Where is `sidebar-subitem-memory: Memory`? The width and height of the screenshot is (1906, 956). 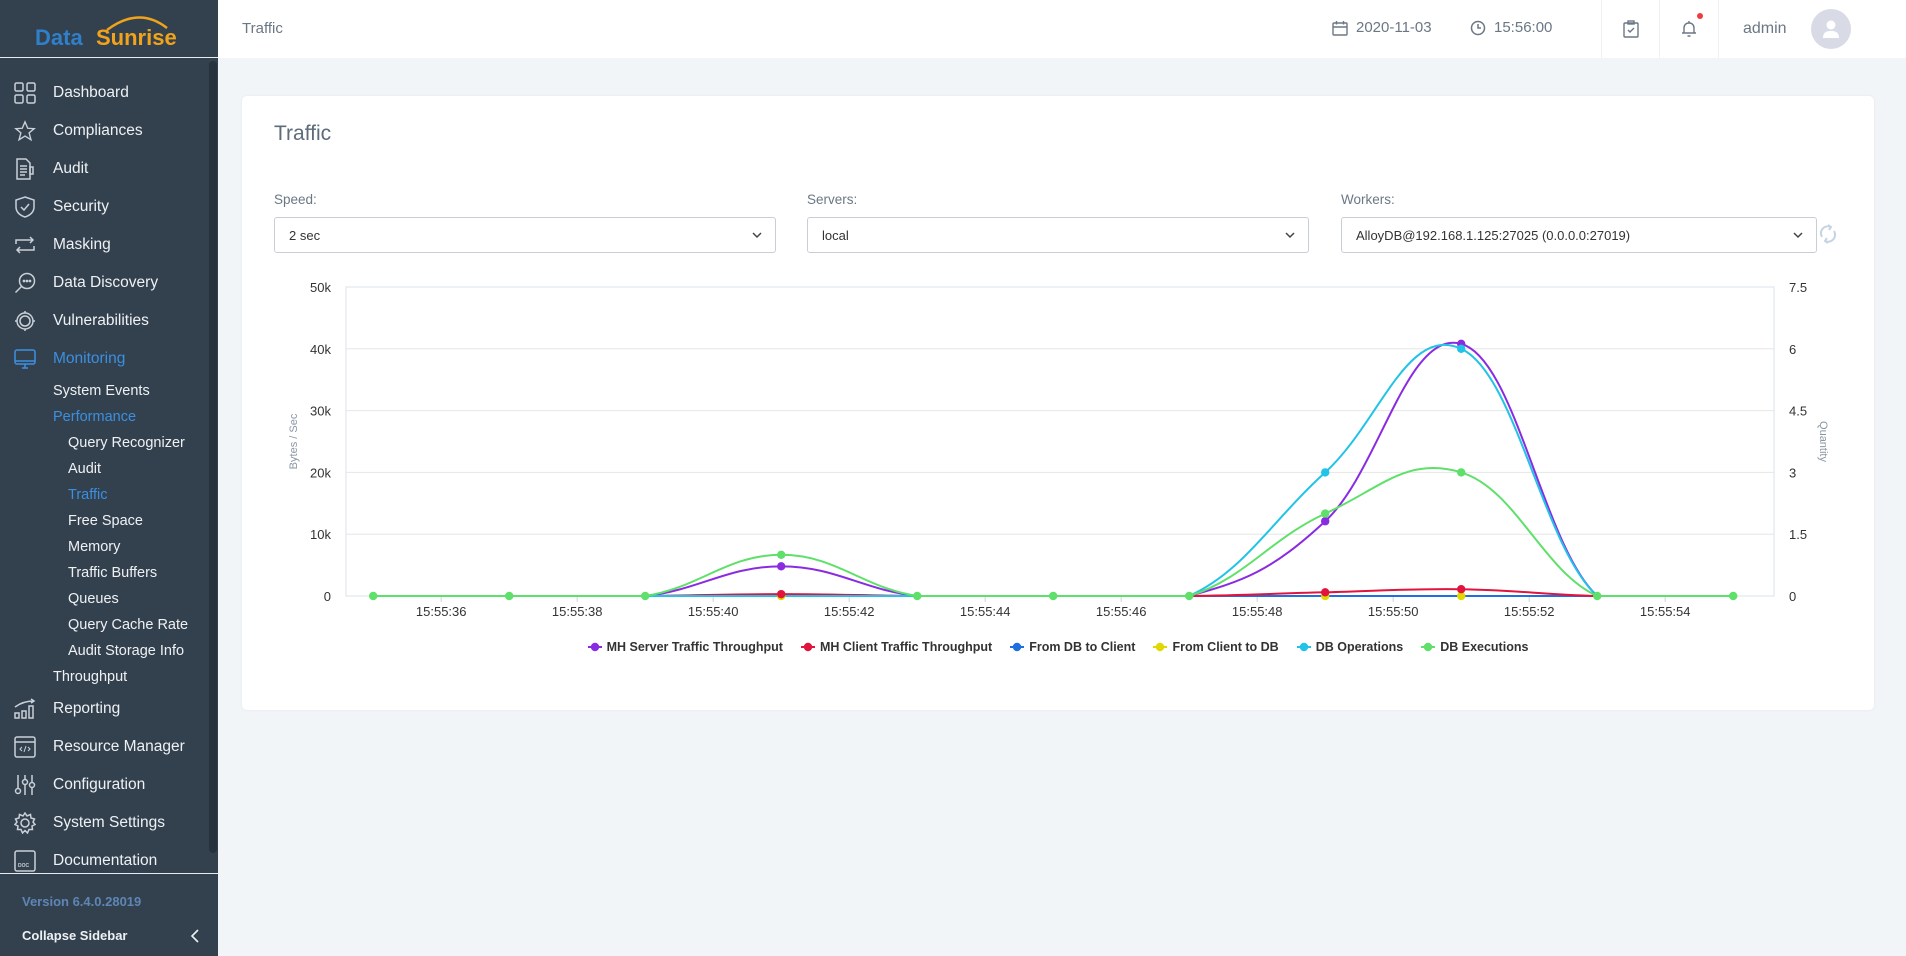 sidebar-subitem-memory: Memory is located at coordinates (109, 547).